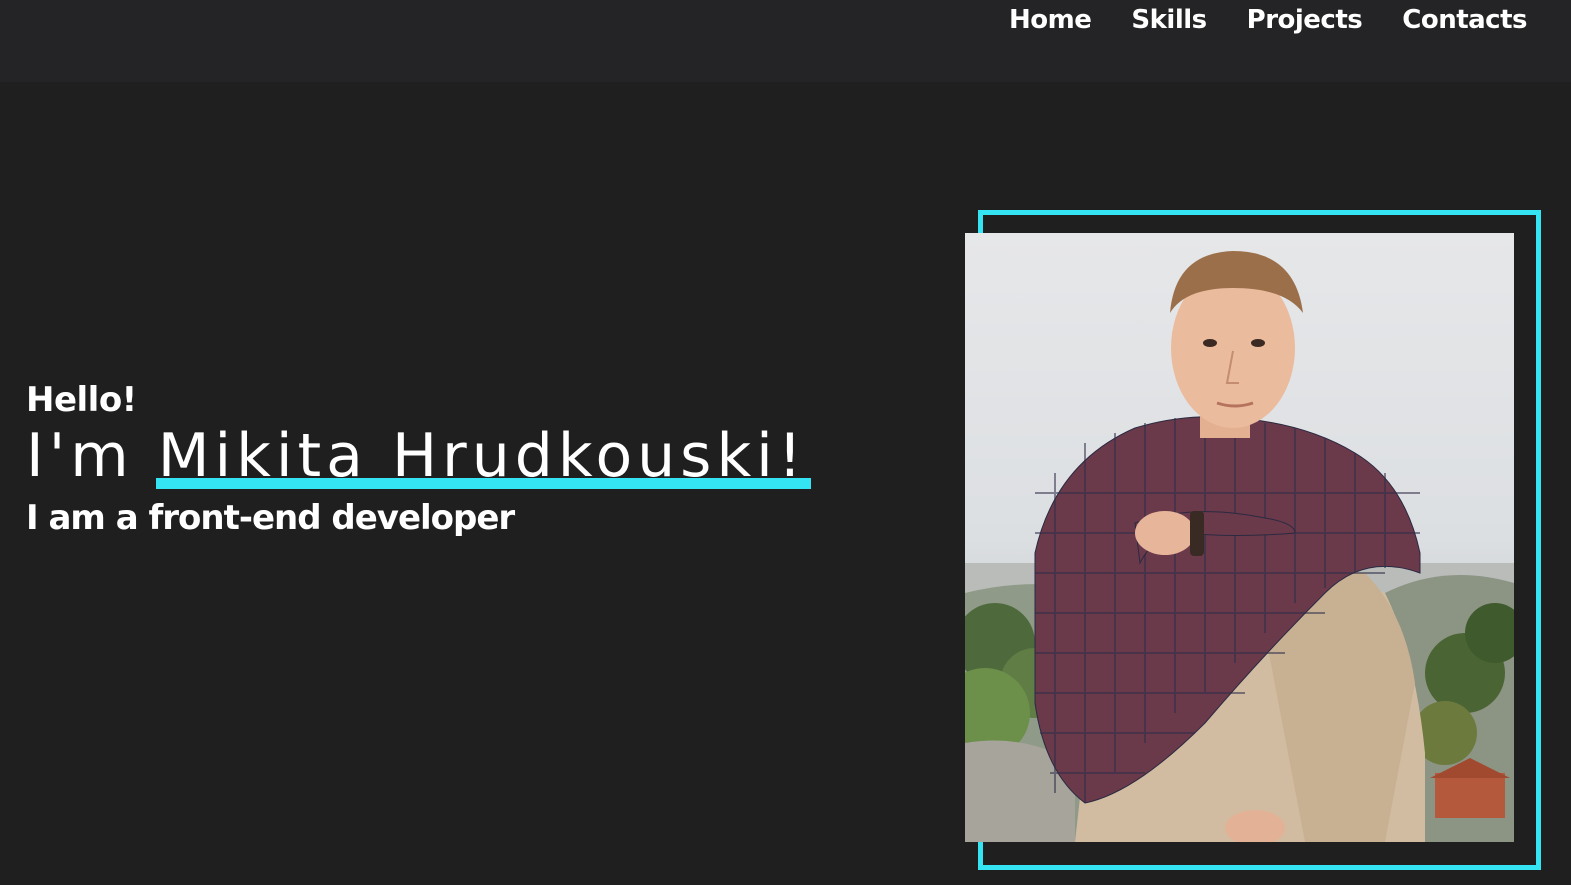 The height and width of the screenshot is (885, 1571). Describe the element at coordinates (270, 518) in the screenshot. I see `role-text: I am a front-end developer` at that location.